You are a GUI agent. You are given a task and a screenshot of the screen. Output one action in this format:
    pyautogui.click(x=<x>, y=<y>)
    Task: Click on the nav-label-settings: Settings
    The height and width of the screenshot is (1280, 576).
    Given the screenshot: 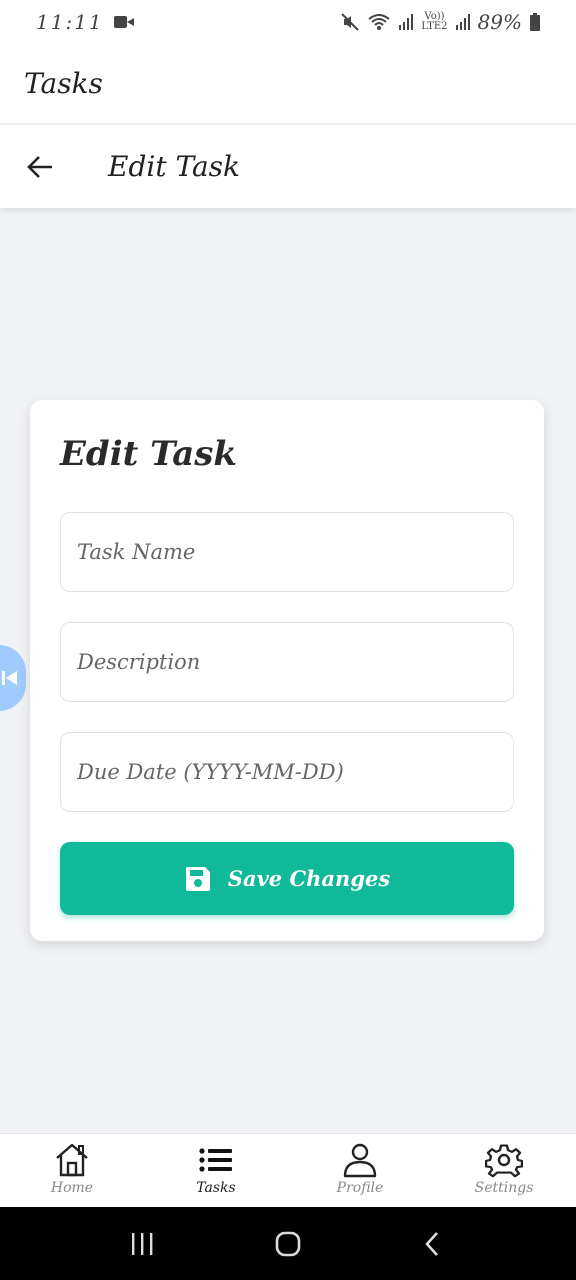 What is the action you would take?
    pyautogui.click(x=504, y=1188)
    